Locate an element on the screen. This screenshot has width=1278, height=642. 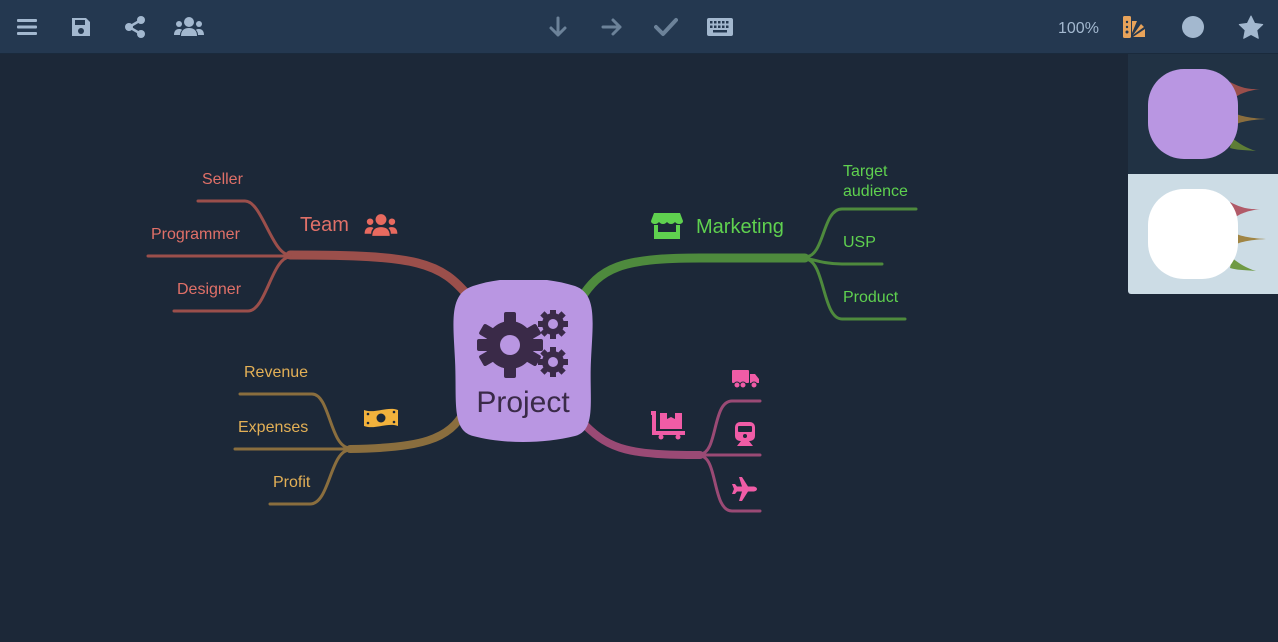
node-usp: USP is located at coordinates (859, 243).